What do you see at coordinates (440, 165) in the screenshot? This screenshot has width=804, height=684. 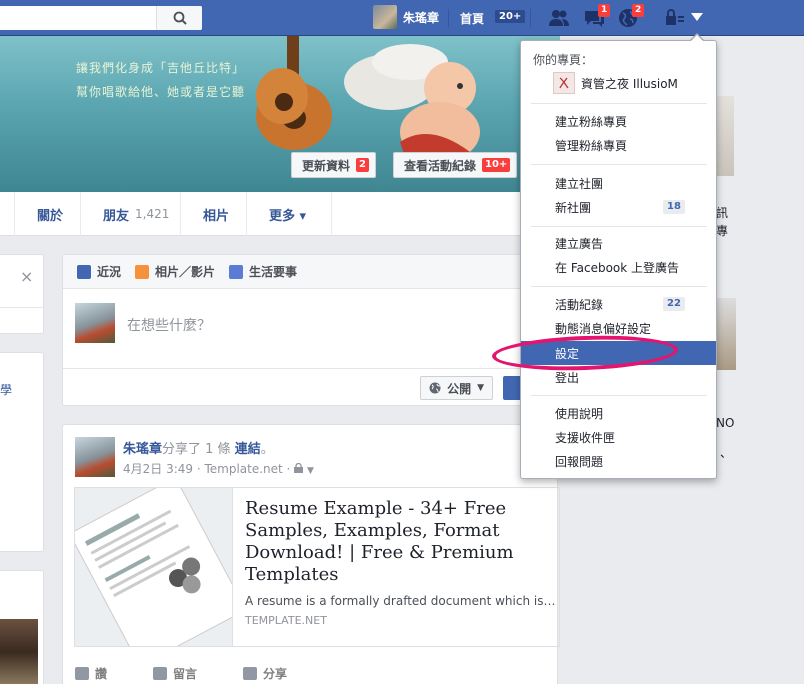 I see `activity-log-label: 查看活動紀錄` at bounding box center [440, 165].